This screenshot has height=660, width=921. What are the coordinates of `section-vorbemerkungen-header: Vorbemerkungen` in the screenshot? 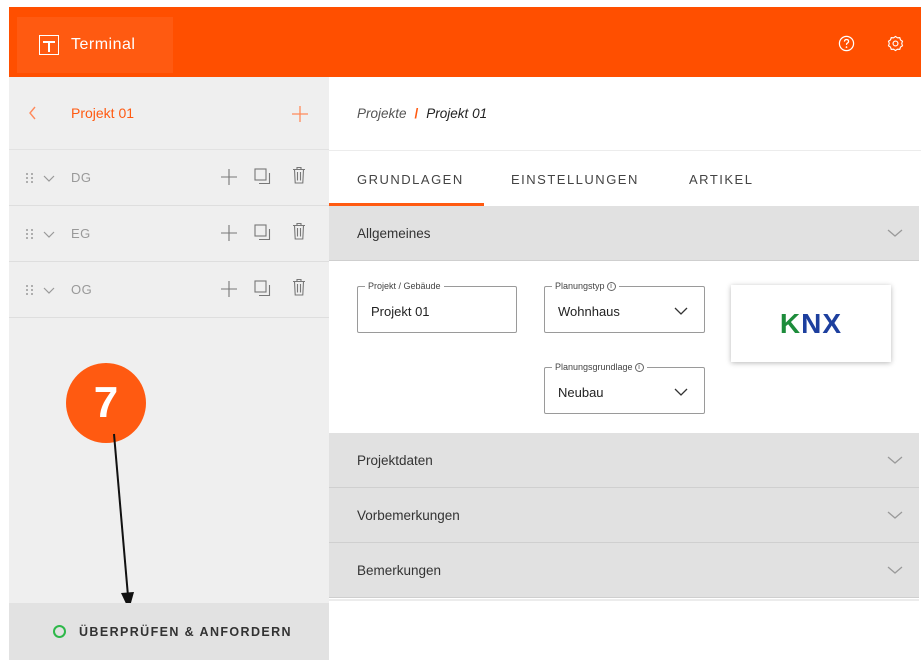 It's located at (624, 515).